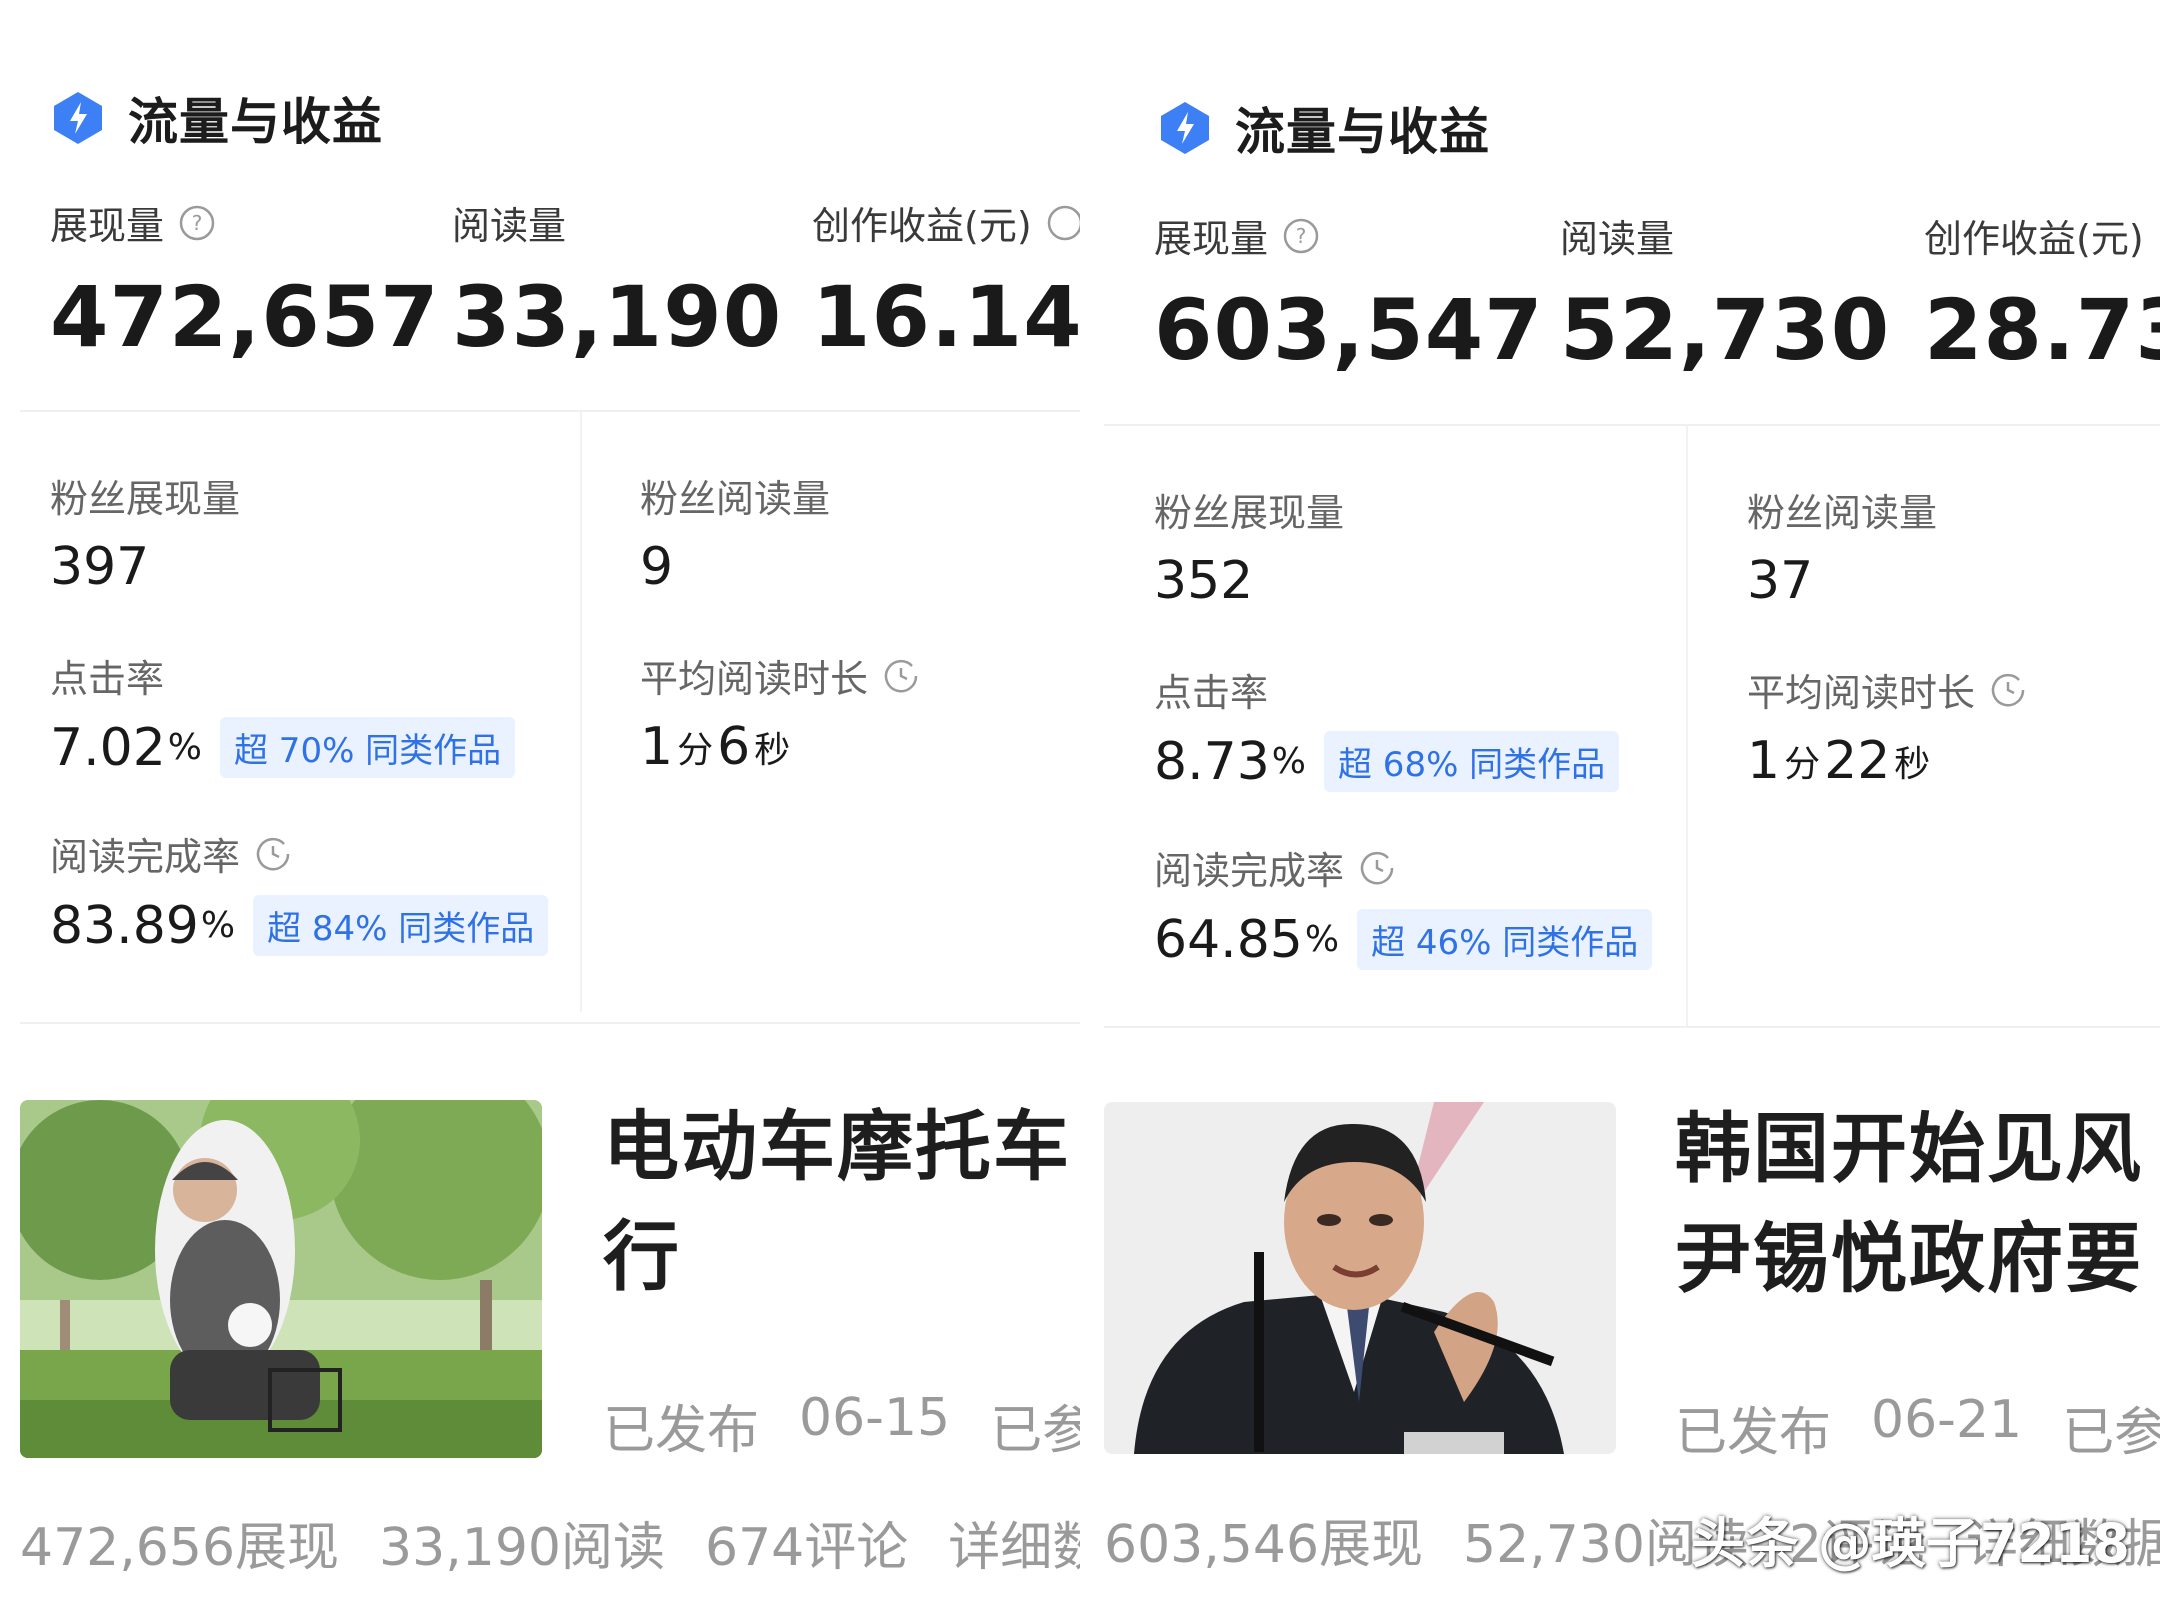 Image resolution: width=2160 pixels, height=1620 pixels. Describe the element at coordinates (245, 317) in the screenshot. I see `impressions-value: 472,657` at that location.